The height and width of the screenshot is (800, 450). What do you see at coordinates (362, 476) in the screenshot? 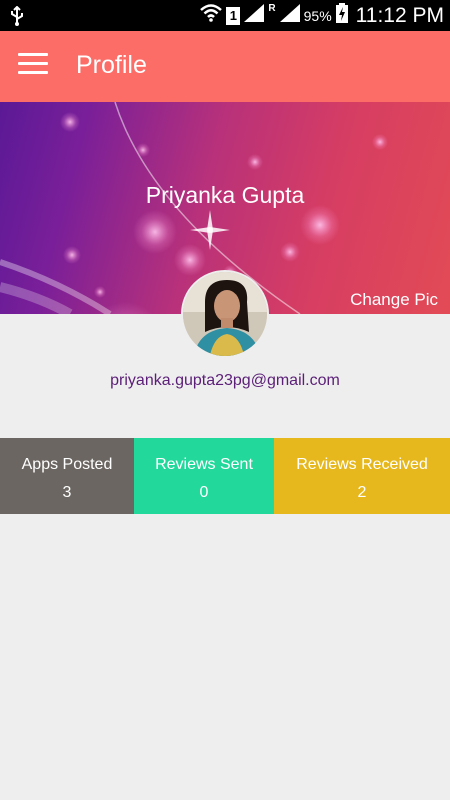
I see `stat-reviews-received: Reviews Received 2` at bounding box center [362, 476].